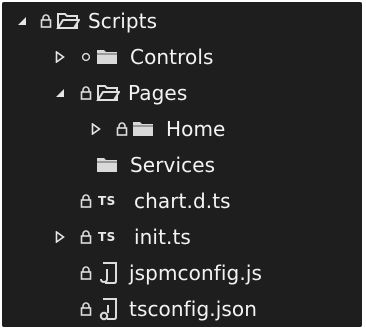  I want to click on tree-item-pages: Pages, so click(182, 93).